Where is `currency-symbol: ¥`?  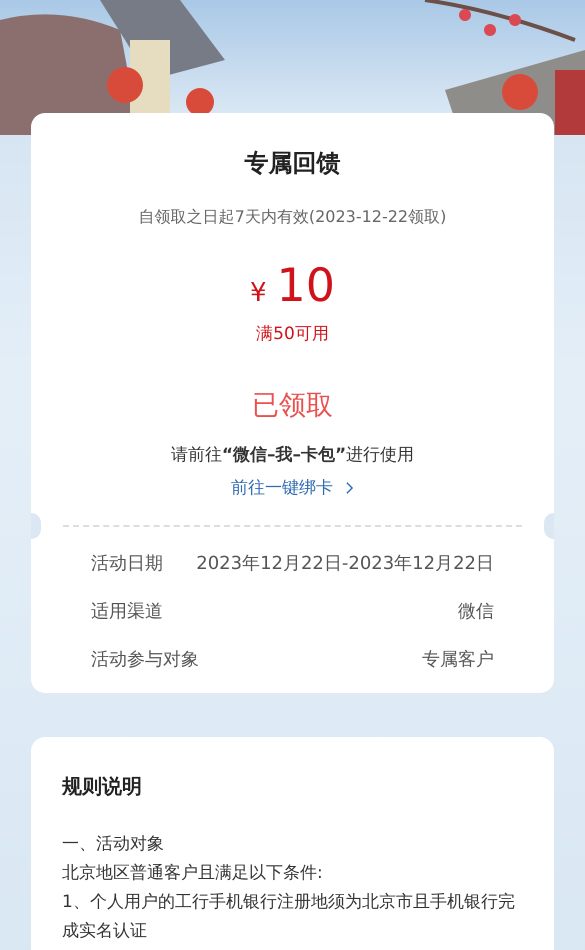 currency-symbol: ¥ is located at coordinates (258, 293).